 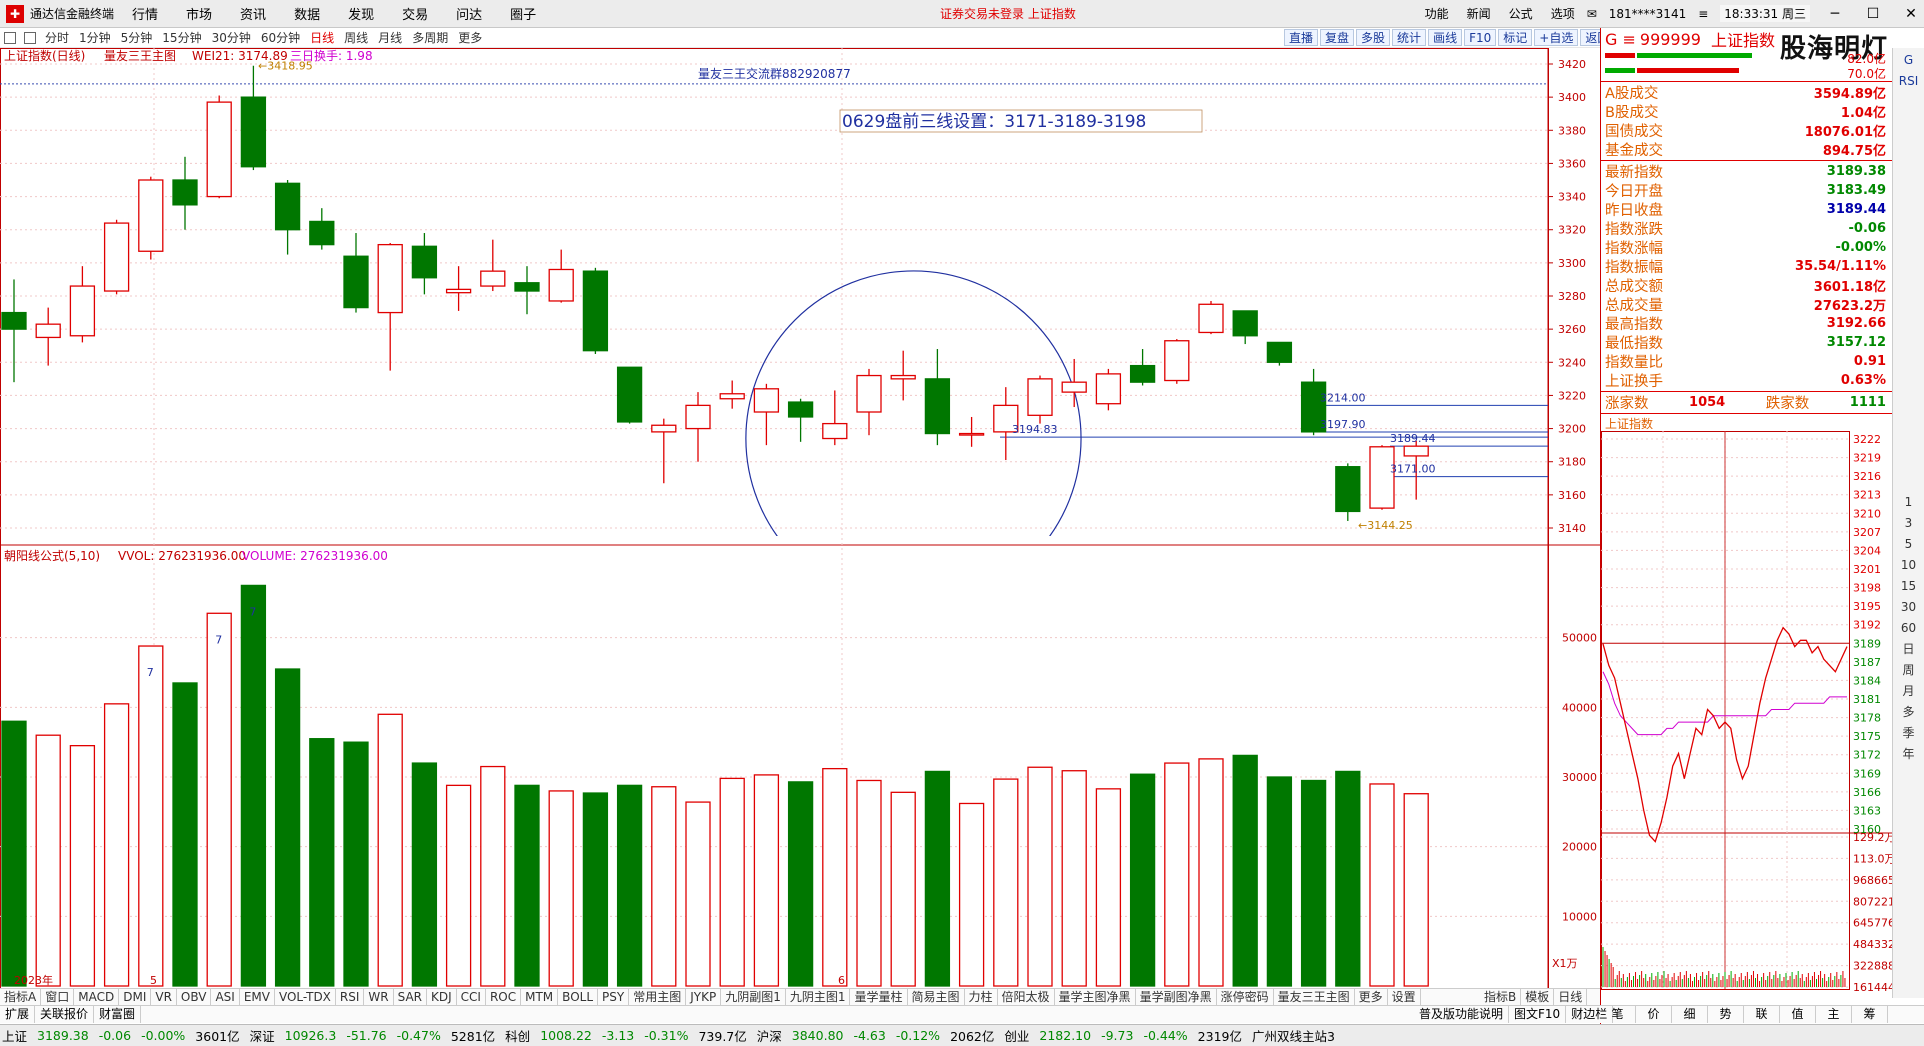 What do you see at coordinates (1834, 1014) in the screenshot?
I see `panel-tab: 主` at bounding box center [1834, 1014].